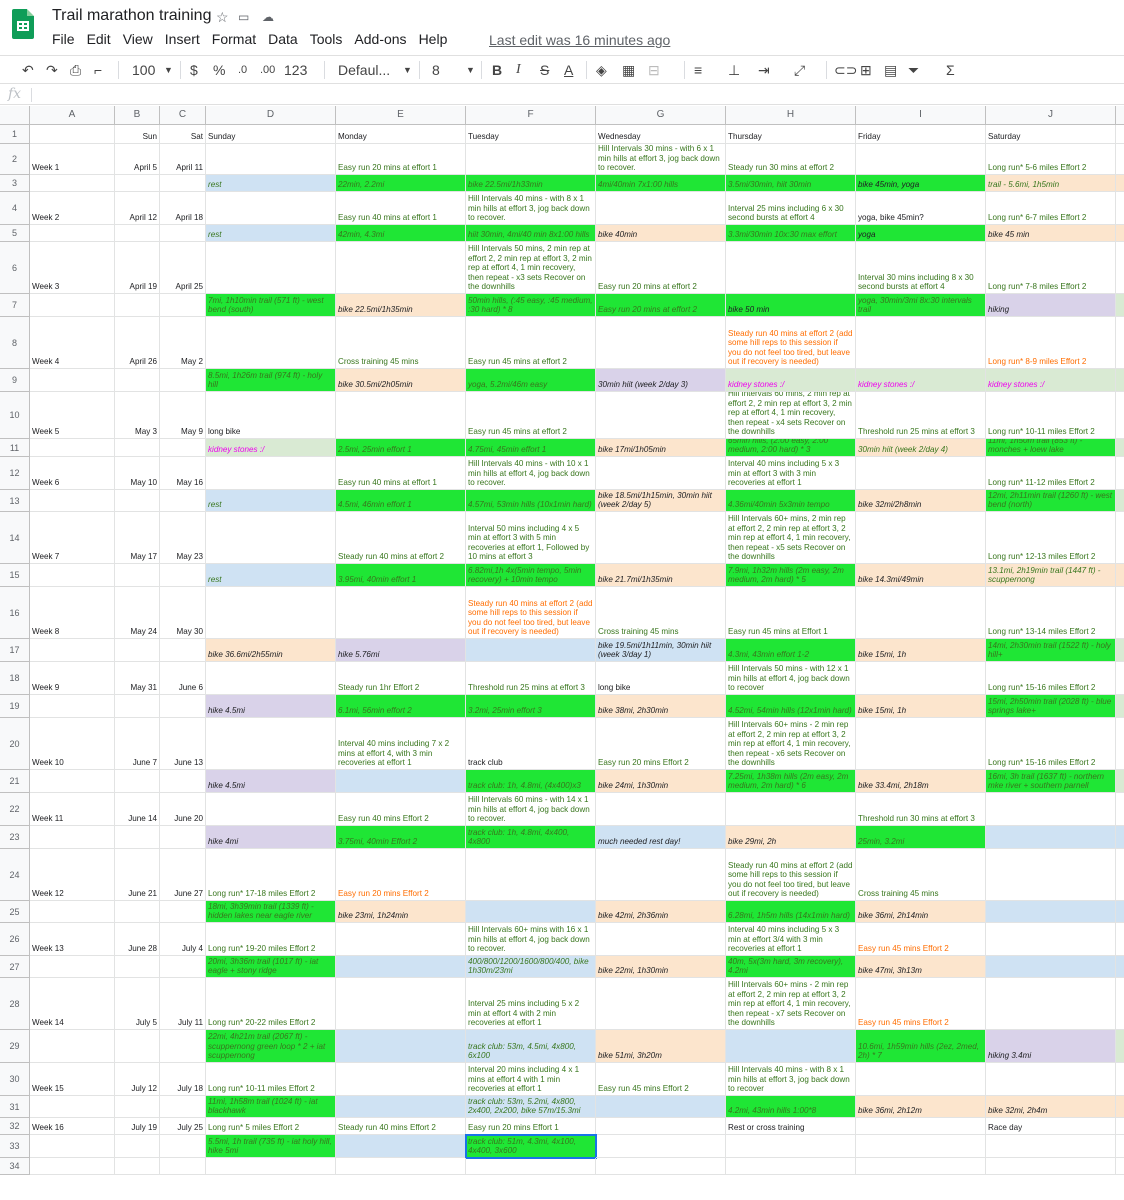 This screenshot has height=1200, width=1124. I want to click on menu-file: File, so click(63, 39).